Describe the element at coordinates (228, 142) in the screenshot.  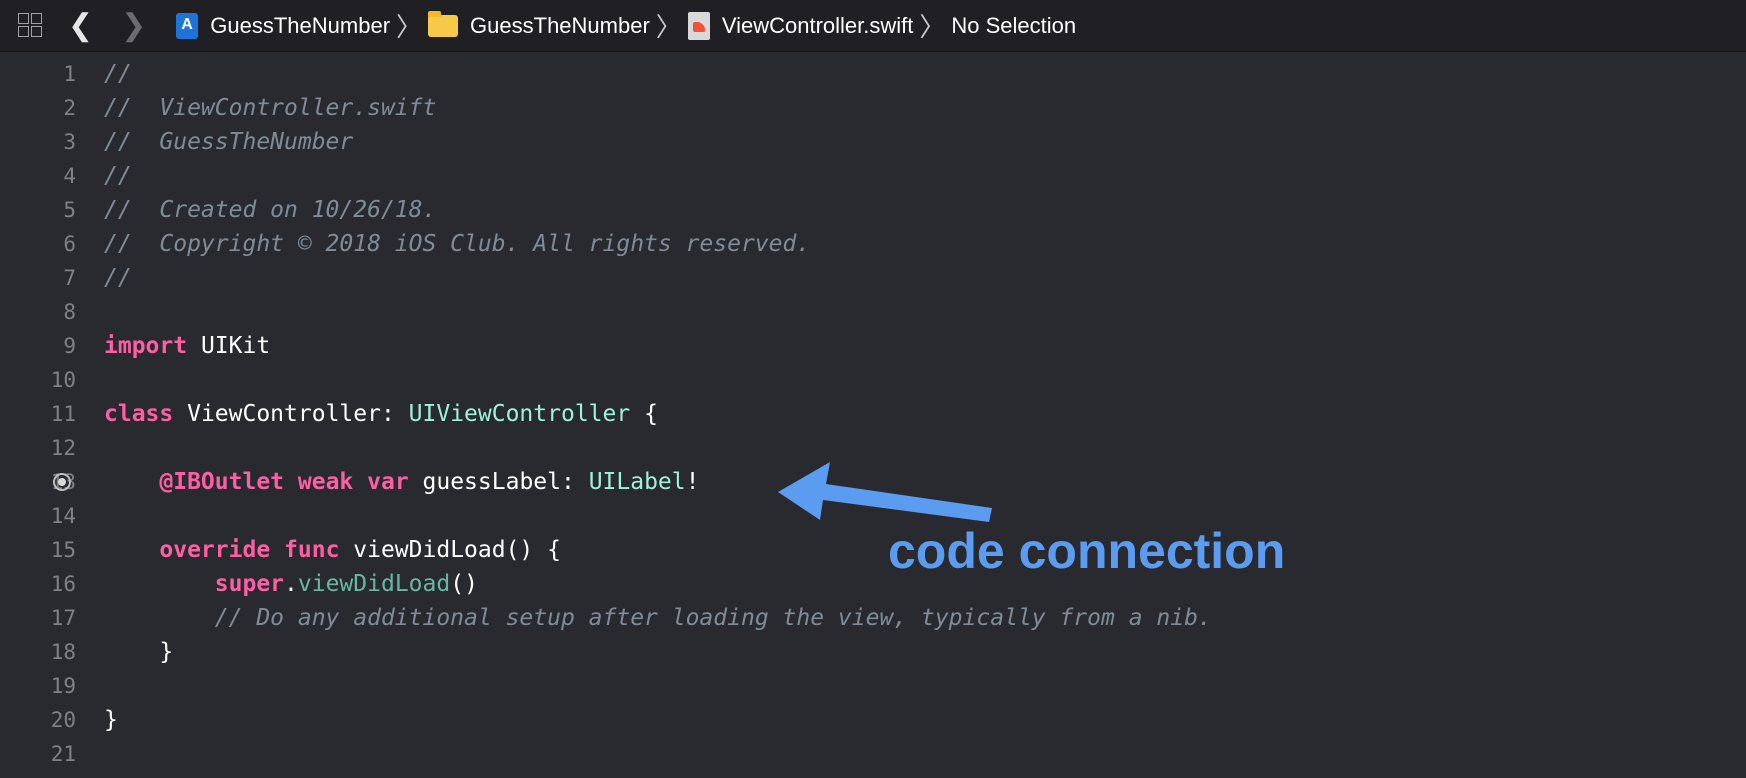
I see `code-text: // GuessTheNumber` at that location.